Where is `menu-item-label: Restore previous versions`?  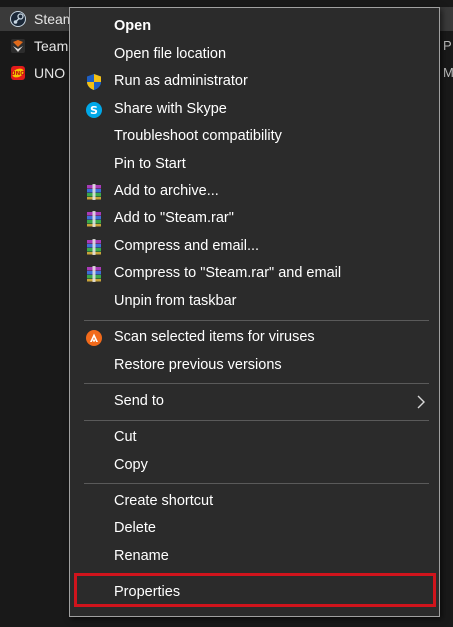
menu-item-label: Restore previous versions is located at coordinates (198, 365).